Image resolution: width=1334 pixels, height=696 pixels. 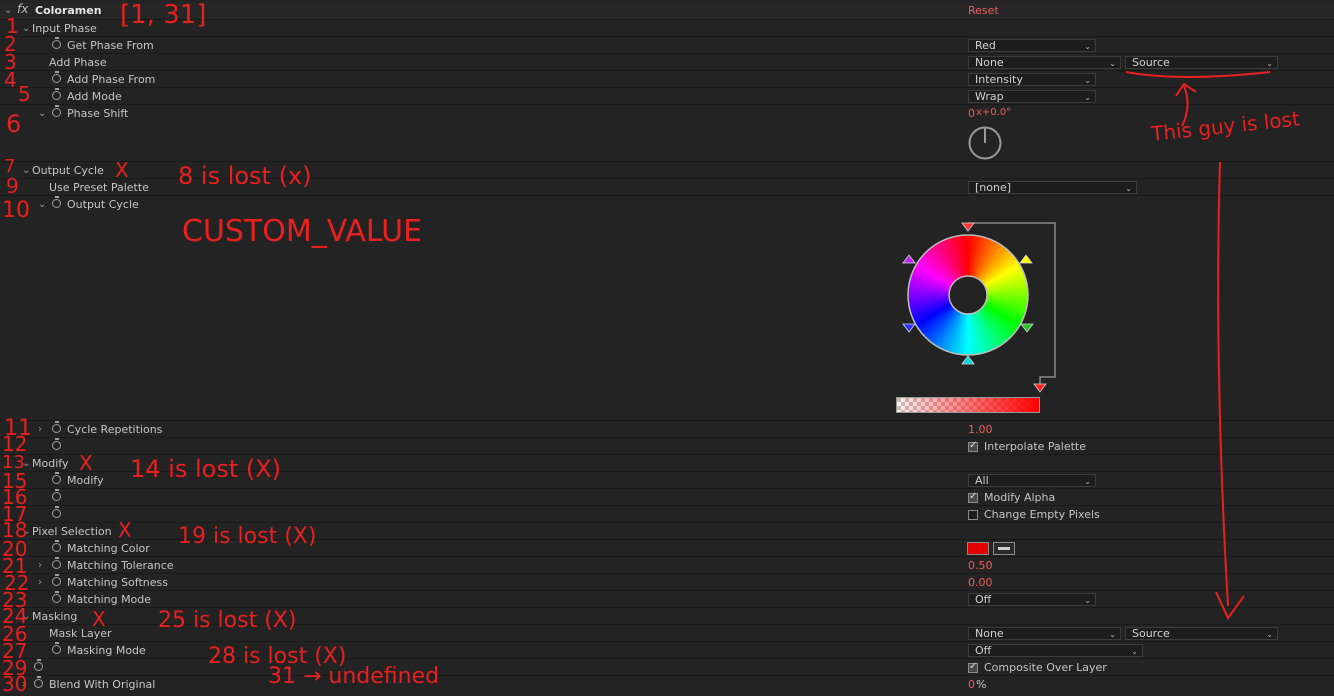 I want to click on phase-shift-degrees: x+0.0°, so click(x=993, y=112).